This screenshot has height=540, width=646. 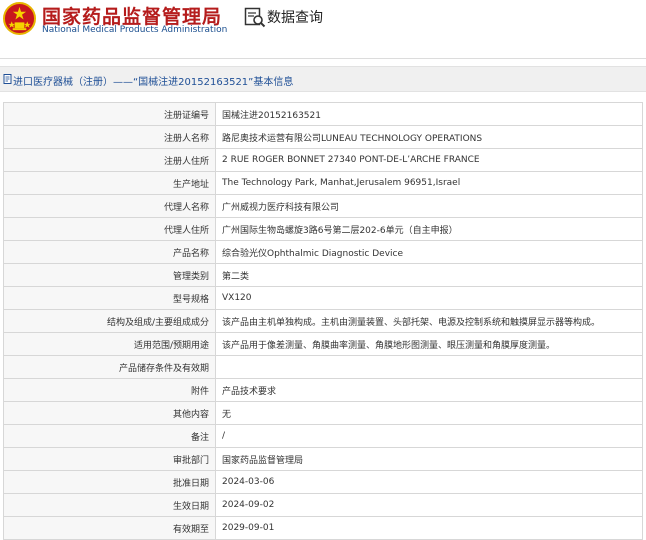 I want to click on document-icon, so click(x=7, y=79).